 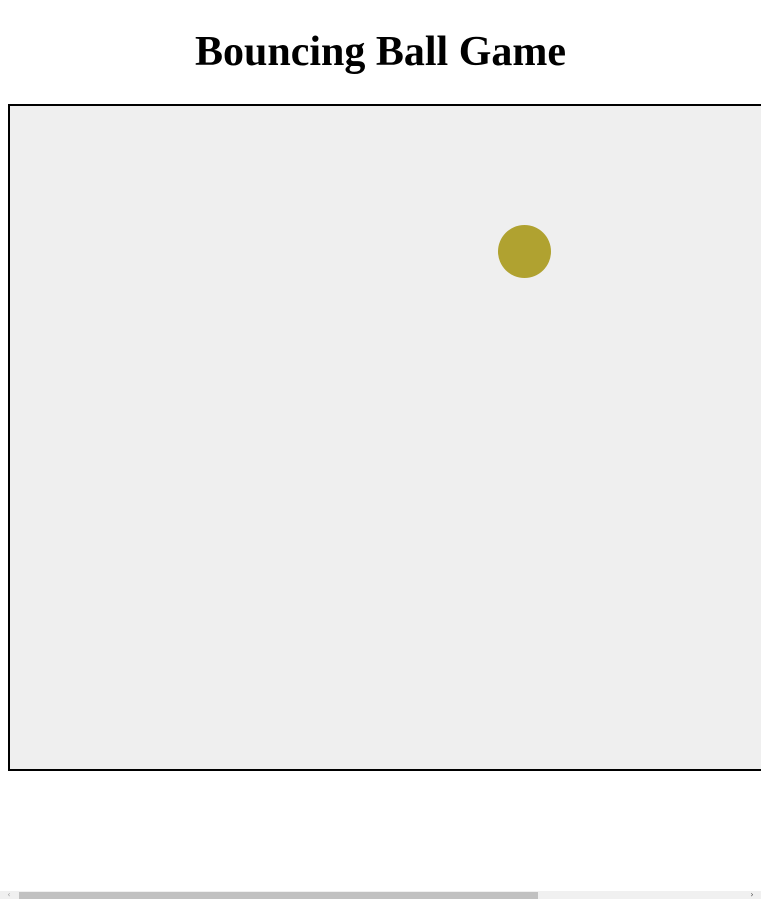 I want to click on chevron-left-icon: ‹, so click(x=9, y=895).